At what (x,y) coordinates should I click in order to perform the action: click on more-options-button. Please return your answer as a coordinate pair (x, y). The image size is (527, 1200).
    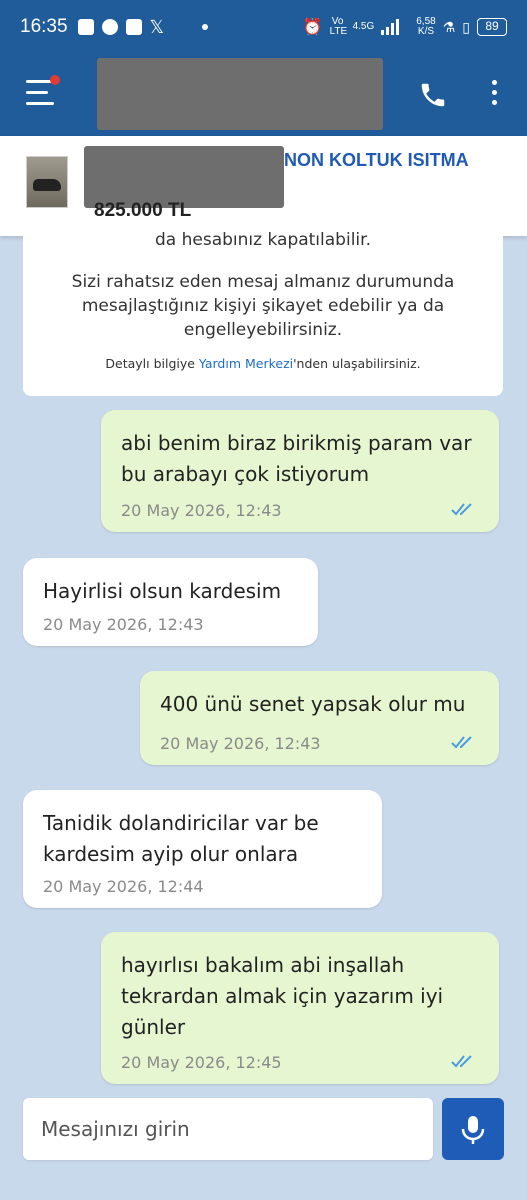
    Looking at the image, I should click on (494, 95).